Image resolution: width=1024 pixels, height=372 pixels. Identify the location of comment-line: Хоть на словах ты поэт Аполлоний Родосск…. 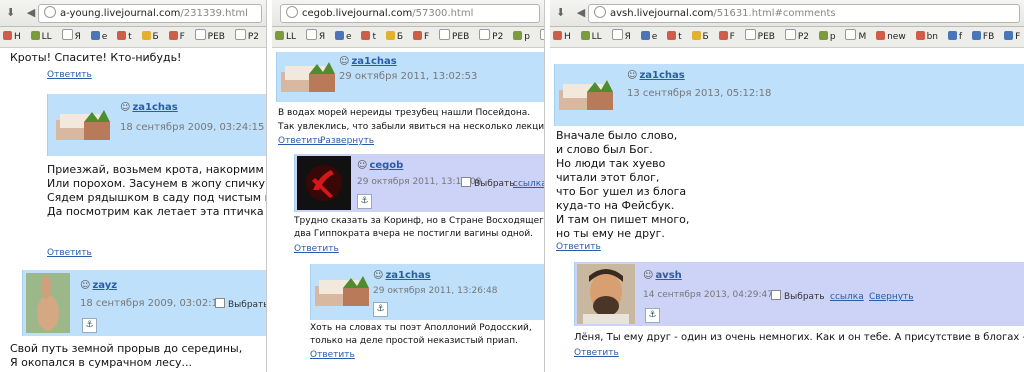
(421, 328).